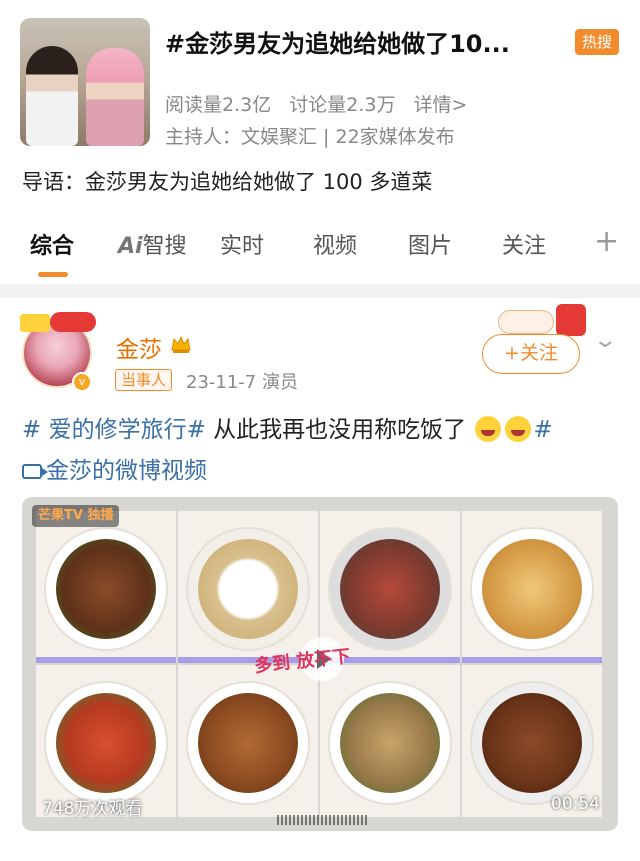 The width and height of the screenshot is (640, 861). What do you see at coordinates (605, 340) in the screenshot?
I see `chevron-down-icon: ⌄` at bounding box center [605, 340].